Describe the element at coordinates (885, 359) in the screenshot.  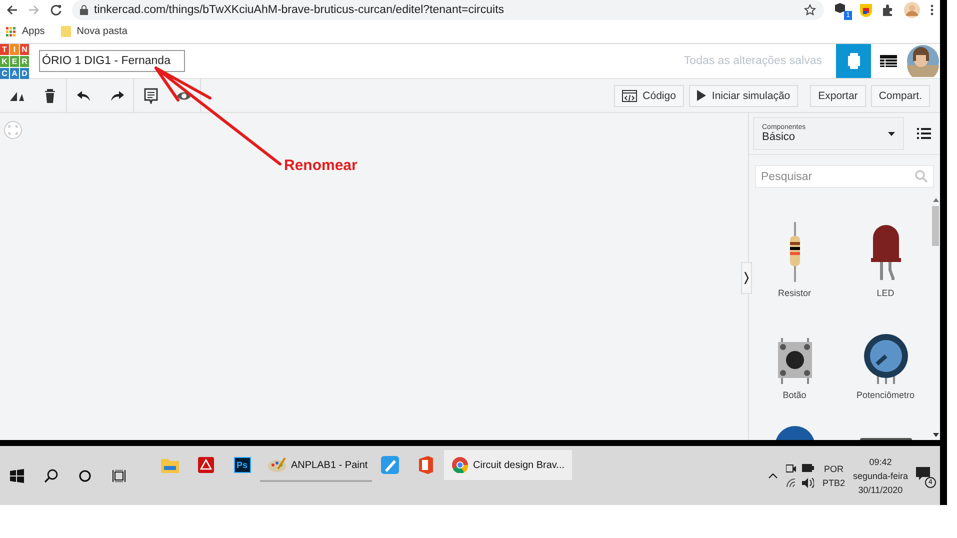
I see `potentiometer-icon` at that location.